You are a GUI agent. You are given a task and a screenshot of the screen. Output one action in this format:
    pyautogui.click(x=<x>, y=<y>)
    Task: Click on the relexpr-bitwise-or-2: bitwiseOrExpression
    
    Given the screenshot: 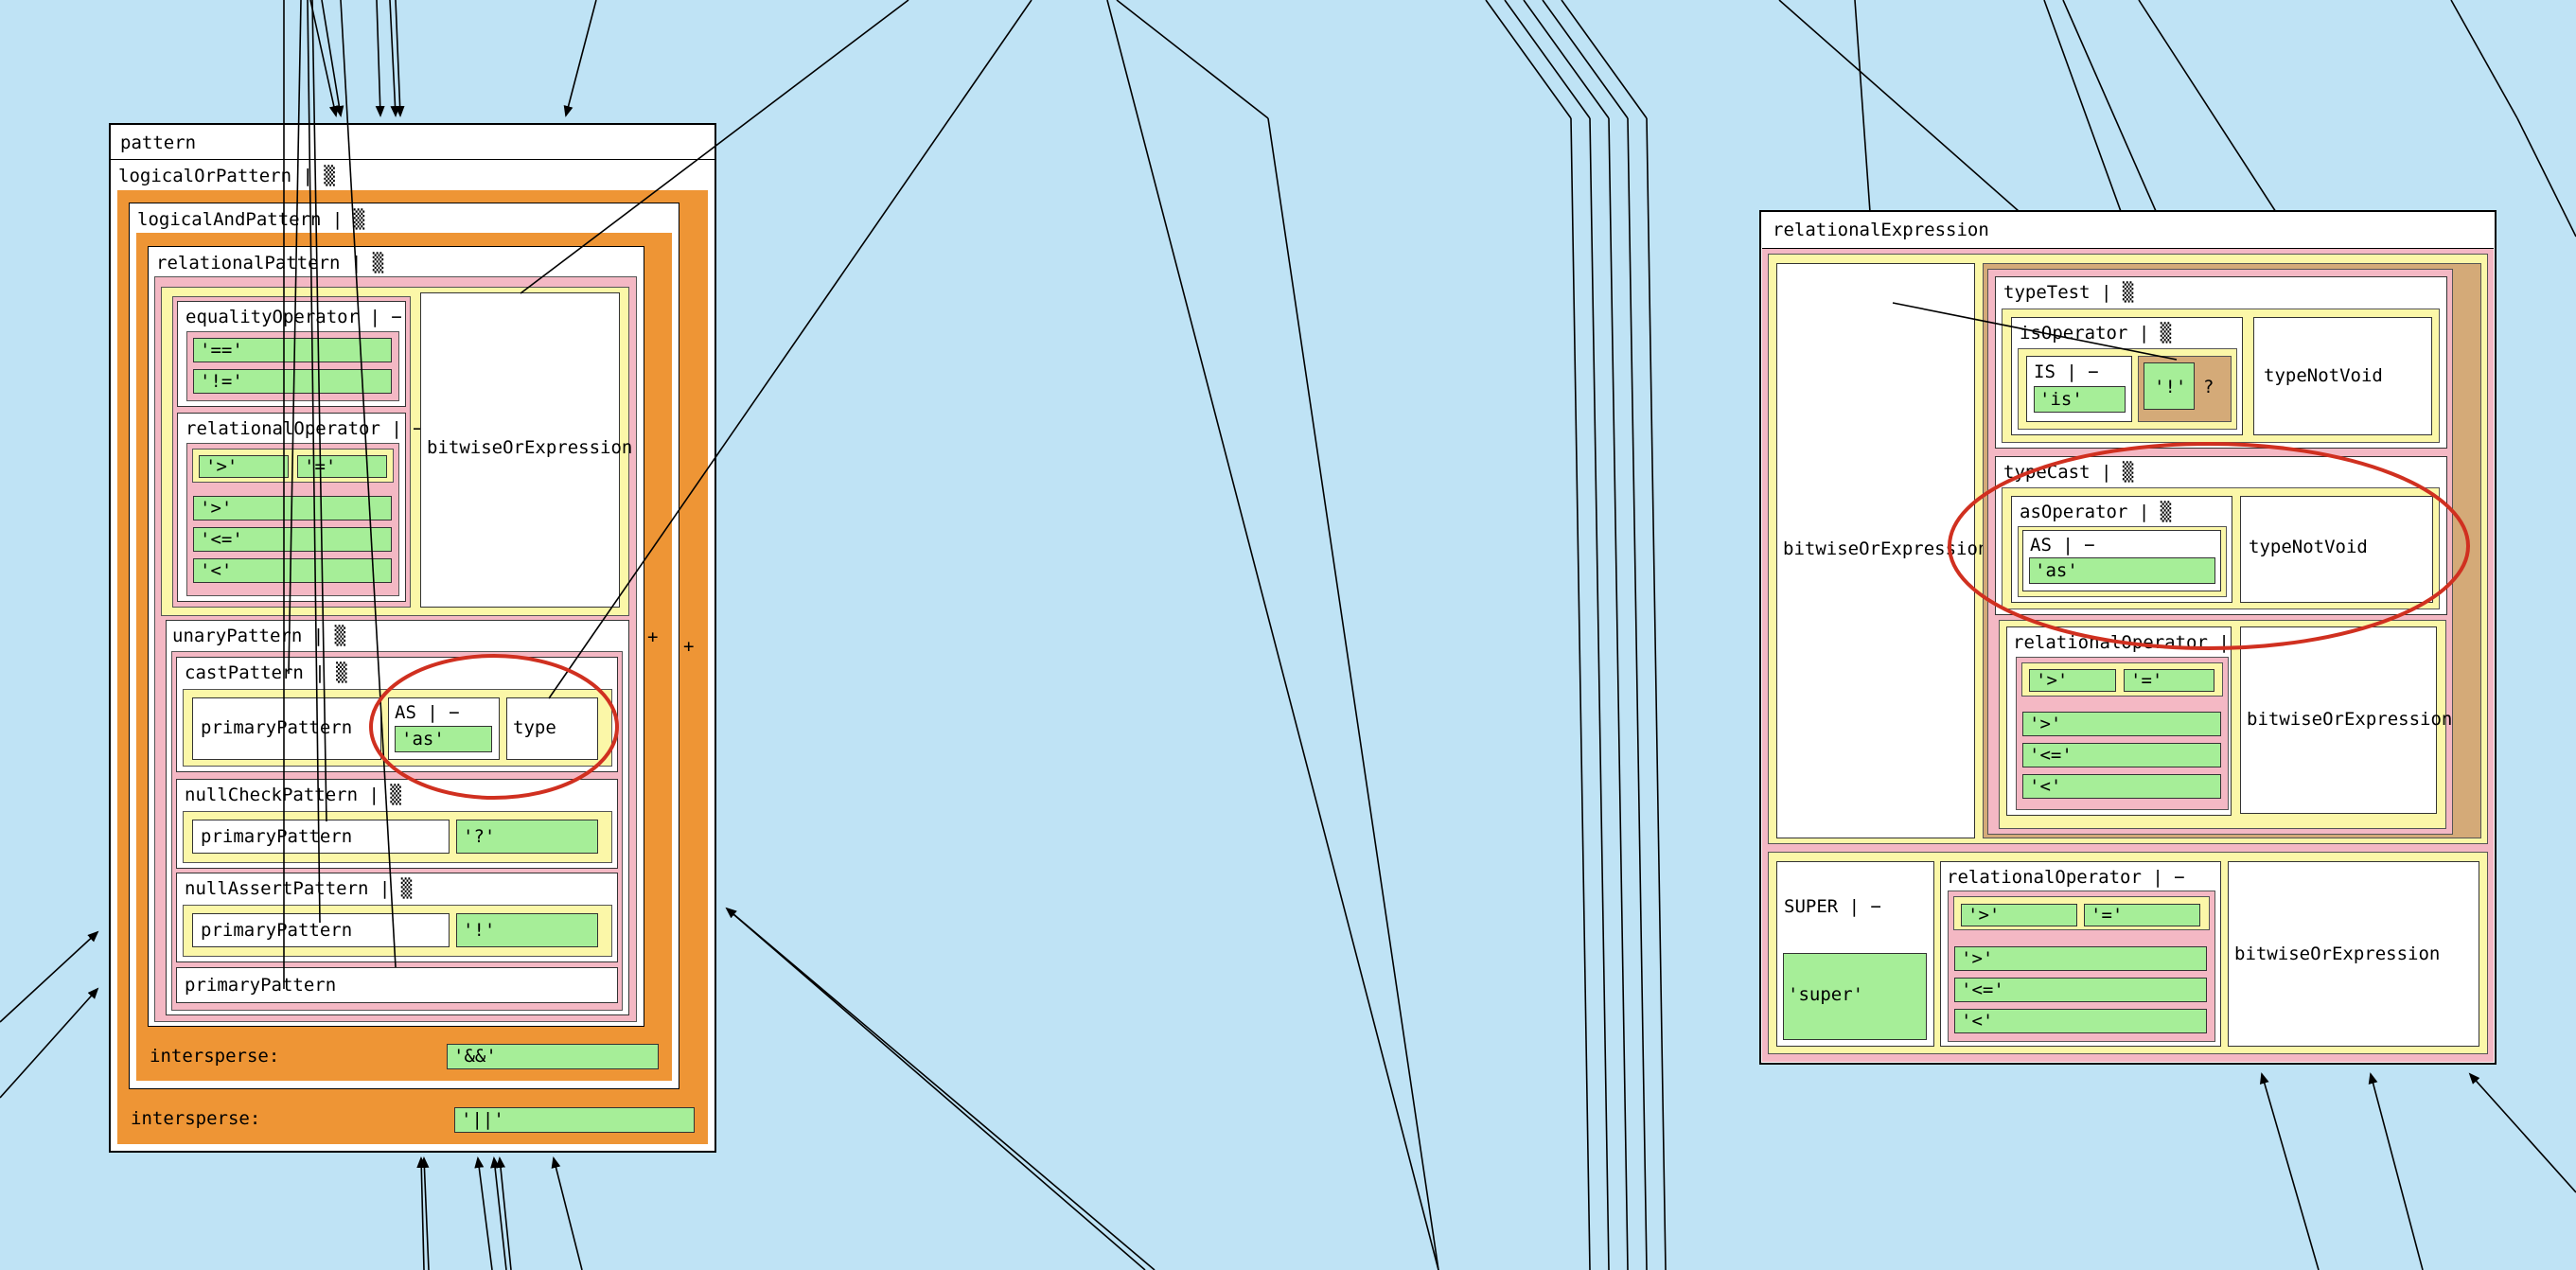 What is the action you would take?
    pyautogui.click(x=2346, y=720)
    